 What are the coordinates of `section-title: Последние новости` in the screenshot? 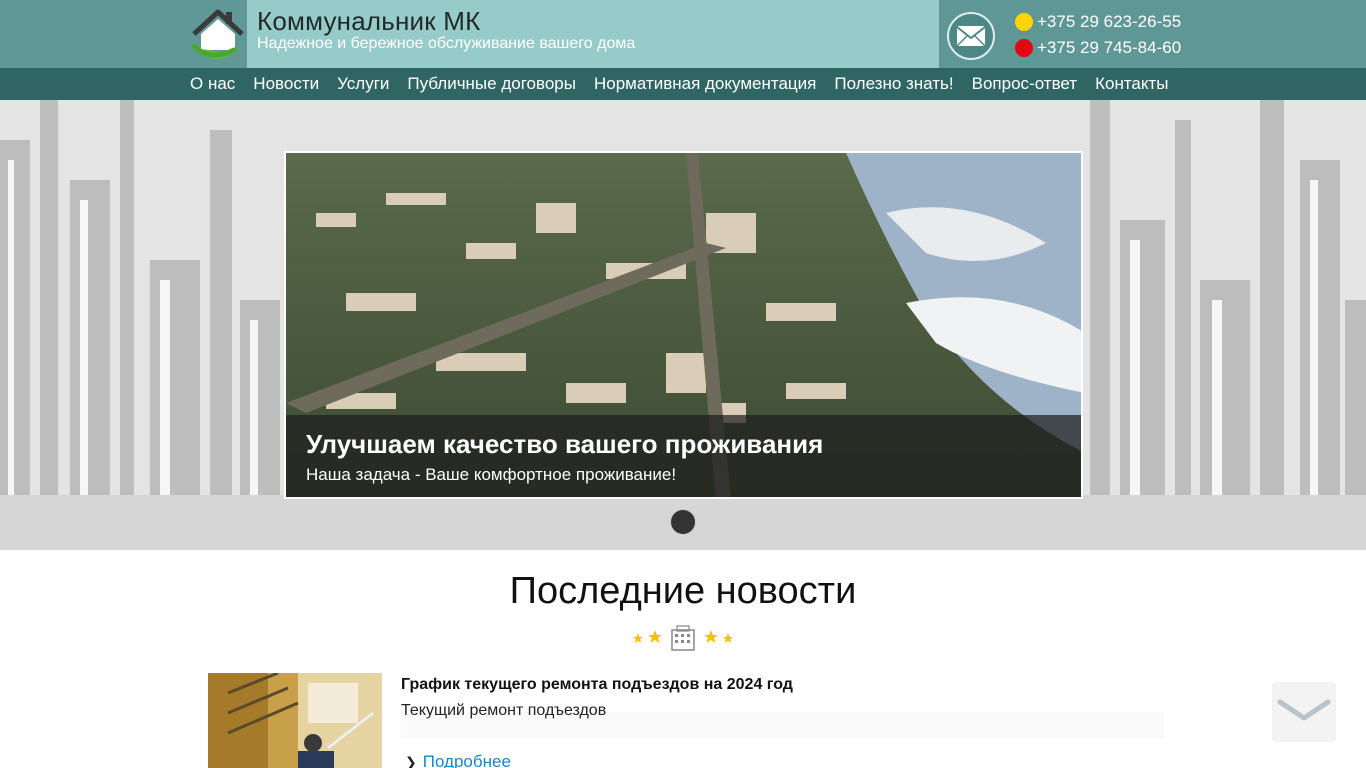 It's located at (683, 591).